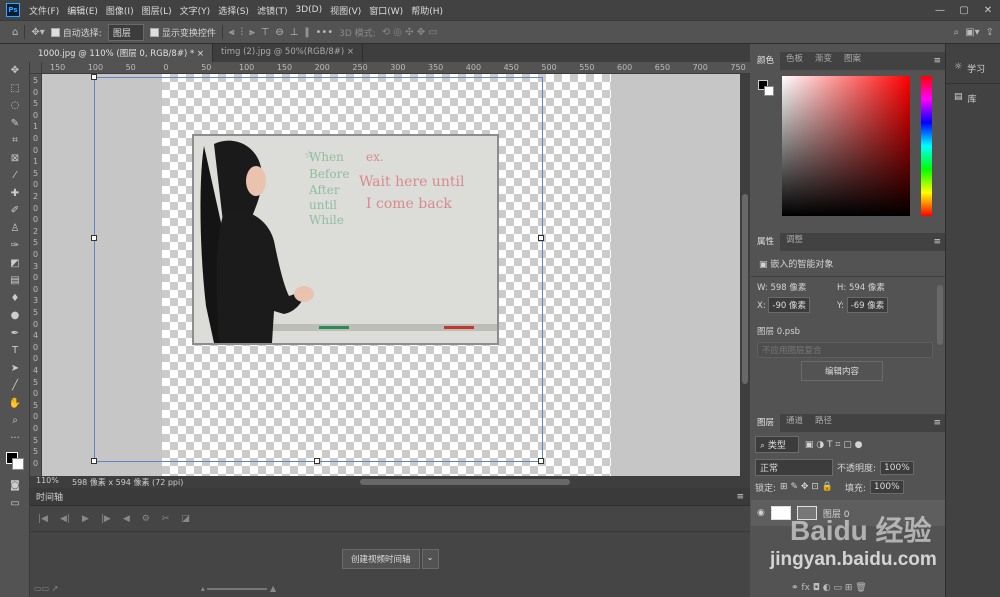 Image resolution: width=1000 pixels, height=597 pixels. What do you see at coordinates (897, 467) in the screenshot?
I see `opacity-field: 100%` at bounding box center [897, 467].